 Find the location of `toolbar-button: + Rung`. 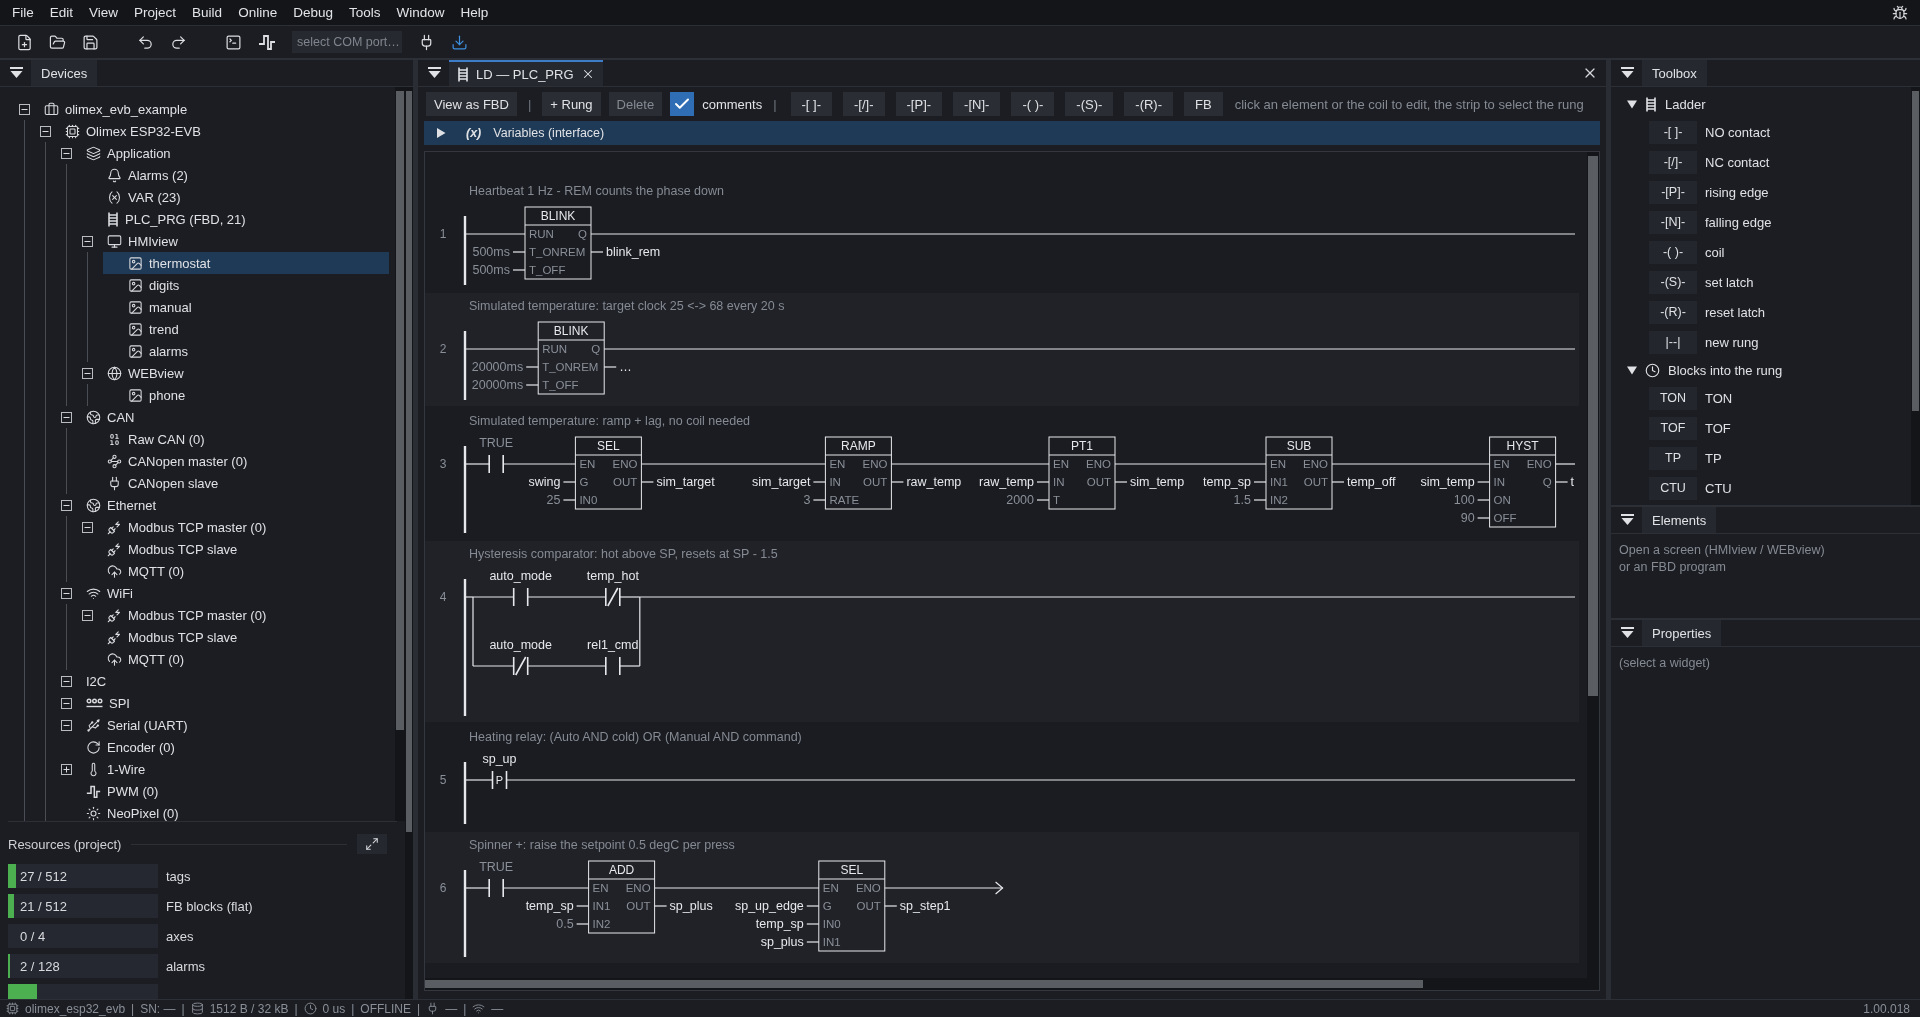

toolbar-button: + Rung is located at coordinates (571, 104).